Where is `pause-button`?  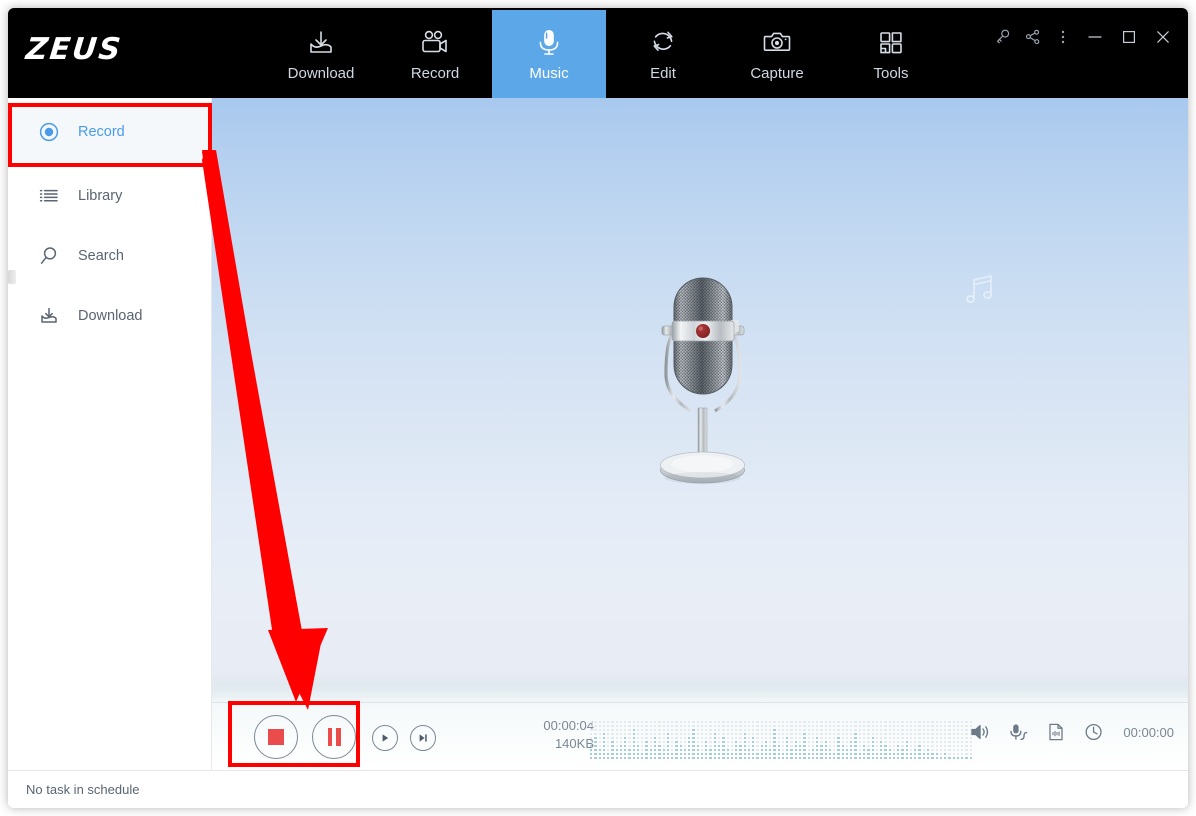 pause-button is located at coordinates (334, 737).